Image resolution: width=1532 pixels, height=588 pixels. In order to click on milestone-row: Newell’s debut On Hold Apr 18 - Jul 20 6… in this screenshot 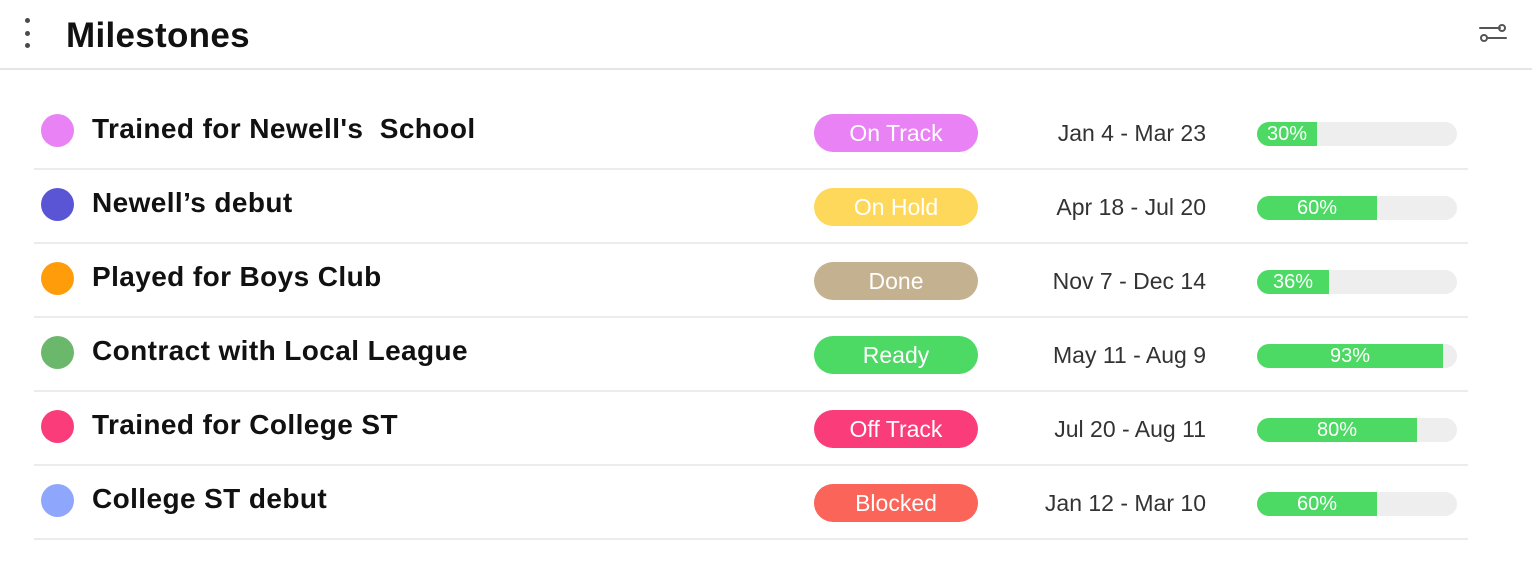, I will do `click(751, 207)`.